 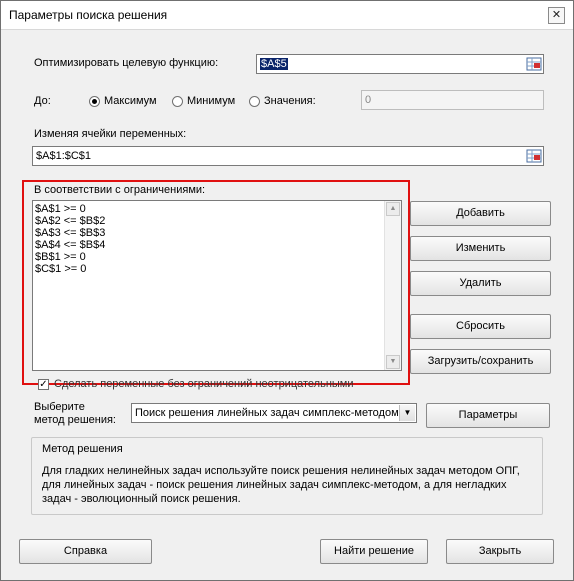 What do you see at coordinates (290, 101) in the screenshot?
I see `radio-value-label: Значения:` at bounding box center [290, 101].